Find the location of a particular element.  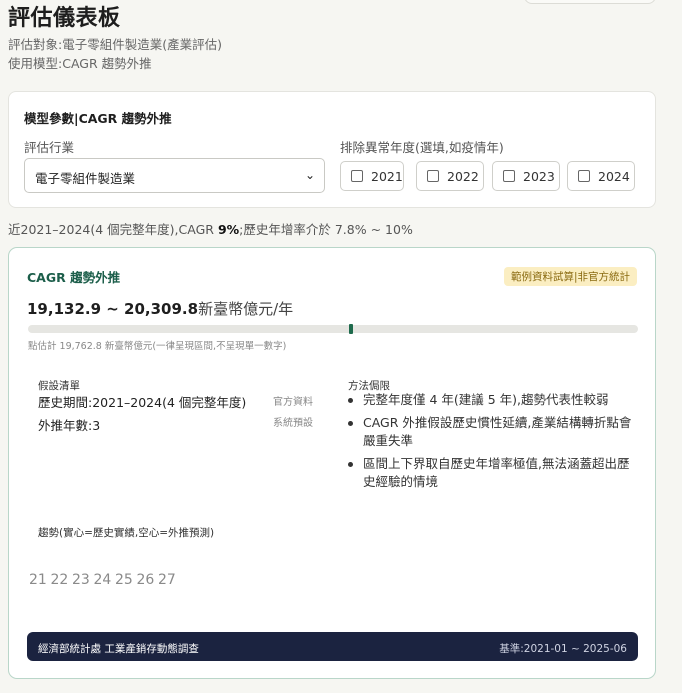

limit-item: CAGR 外推假設歷史慣性延續,產業結構轉折點會嚴重失準 is located at coordinates (490, 432).